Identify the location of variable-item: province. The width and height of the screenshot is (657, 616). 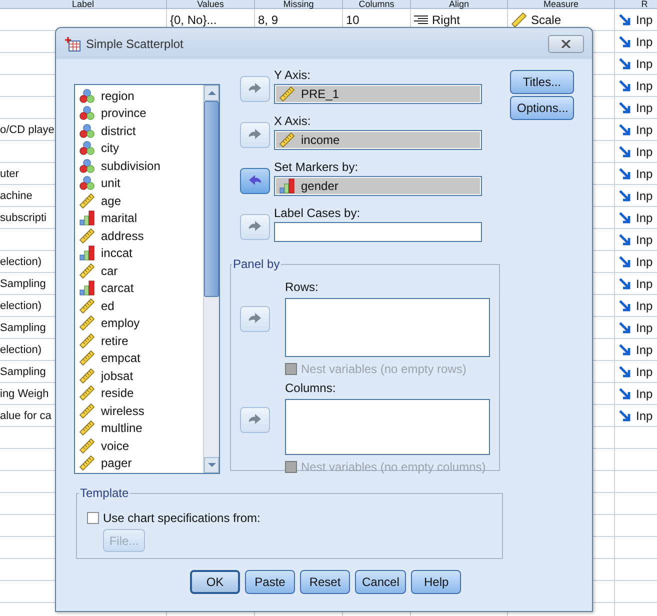
(139, 113).